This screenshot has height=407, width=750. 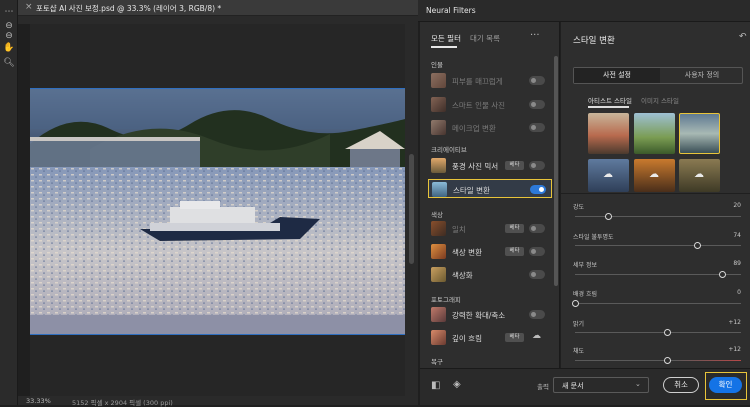 What do you see at coordinates (610, 100) in the screenshot?
I see `tab-artist-style: 아티스트 스타일` at bounding box center [610, 100].